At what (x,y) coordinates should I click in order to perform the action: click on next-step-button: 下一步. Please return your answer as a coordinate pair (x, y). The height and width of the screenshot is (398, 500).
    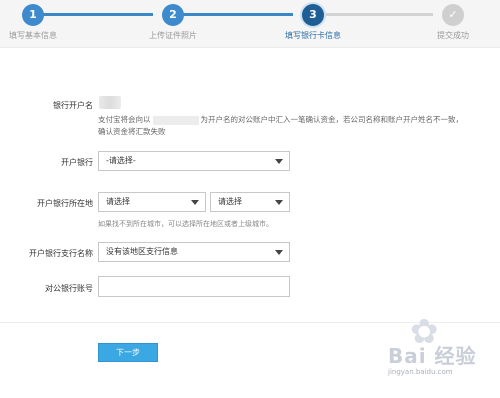
    Looking at the image, I should click on (128, 352).